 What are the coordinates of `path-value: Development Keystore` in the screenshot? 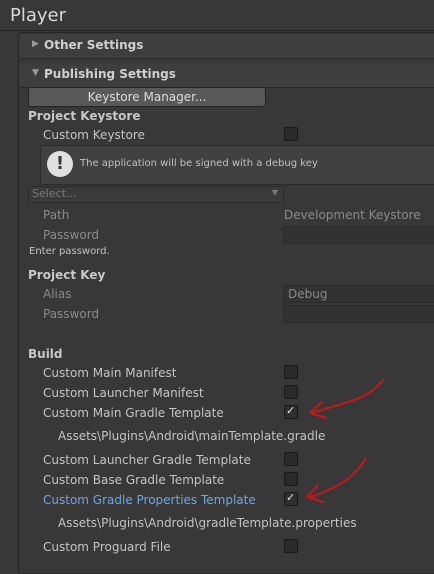 It's located at (352, 215).